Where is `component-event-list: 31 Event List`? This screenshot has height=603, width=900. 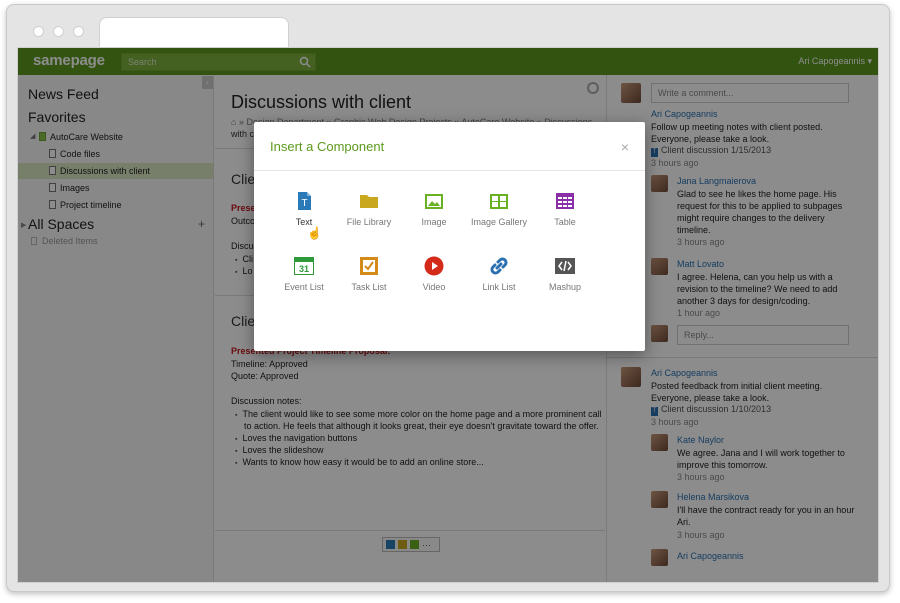
component-event-list: 31 Event List is located at coordinates (304, 281).